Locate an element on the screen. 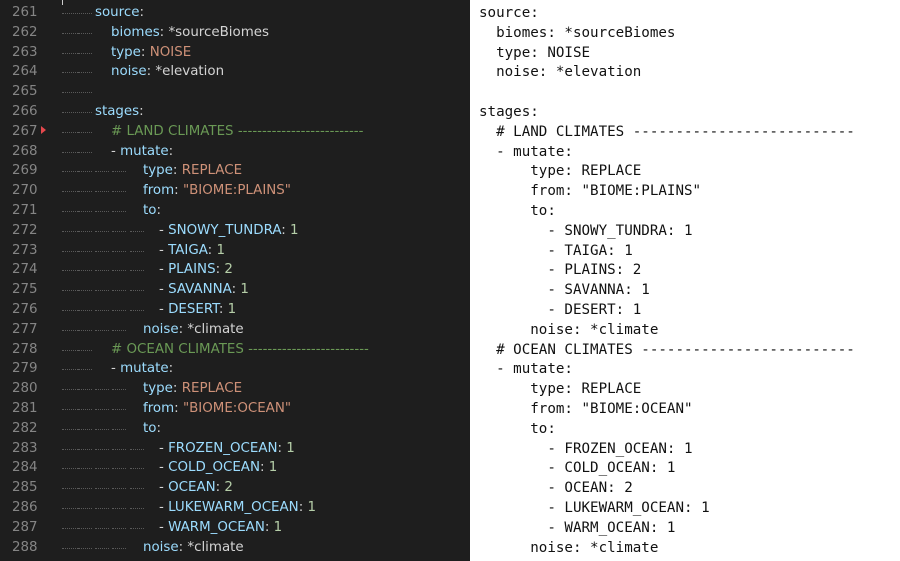 The height and width of the screenshot is (561, 900). editor-line: 284 - COLD_OCEAN: 1 is located at coordinates (235, 468).